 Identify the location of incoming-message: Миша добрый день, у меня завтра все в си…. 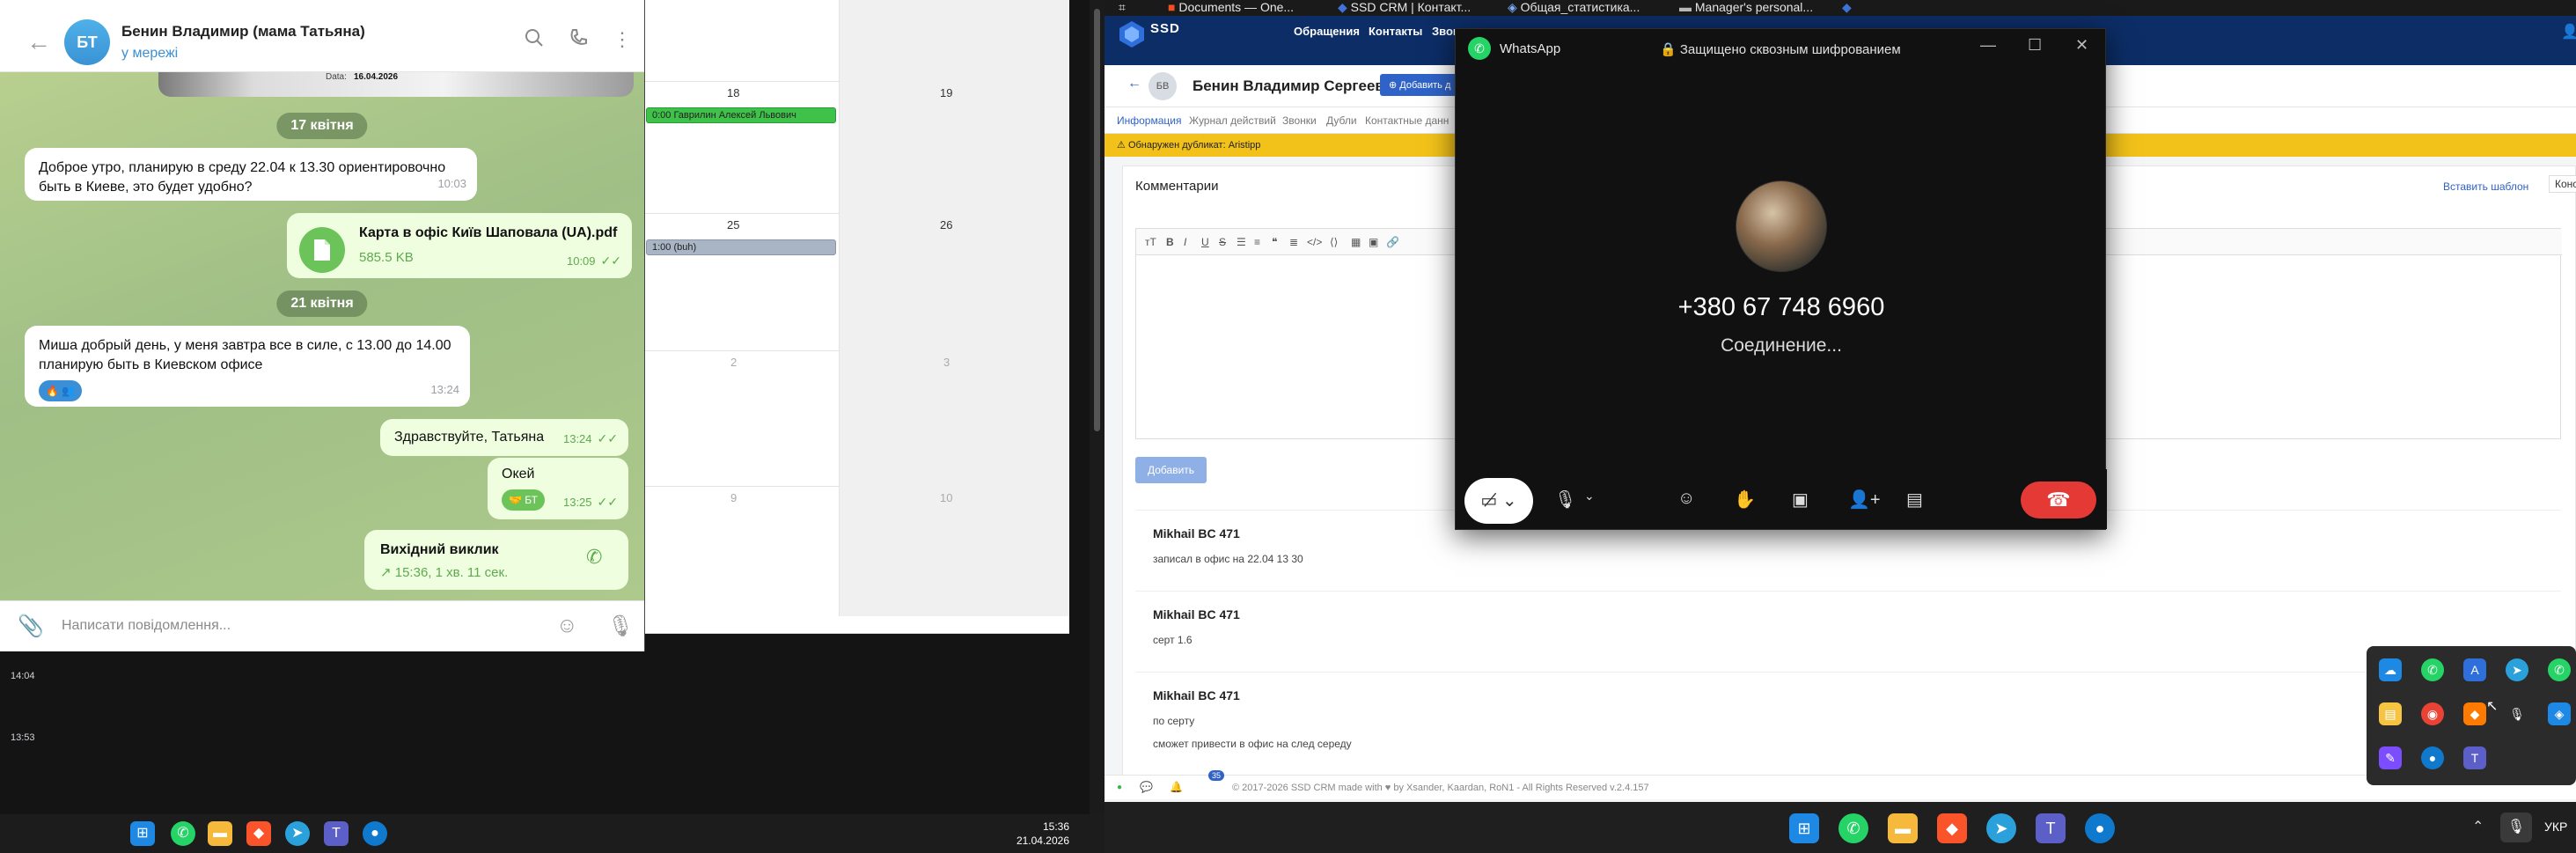
(247, 366).